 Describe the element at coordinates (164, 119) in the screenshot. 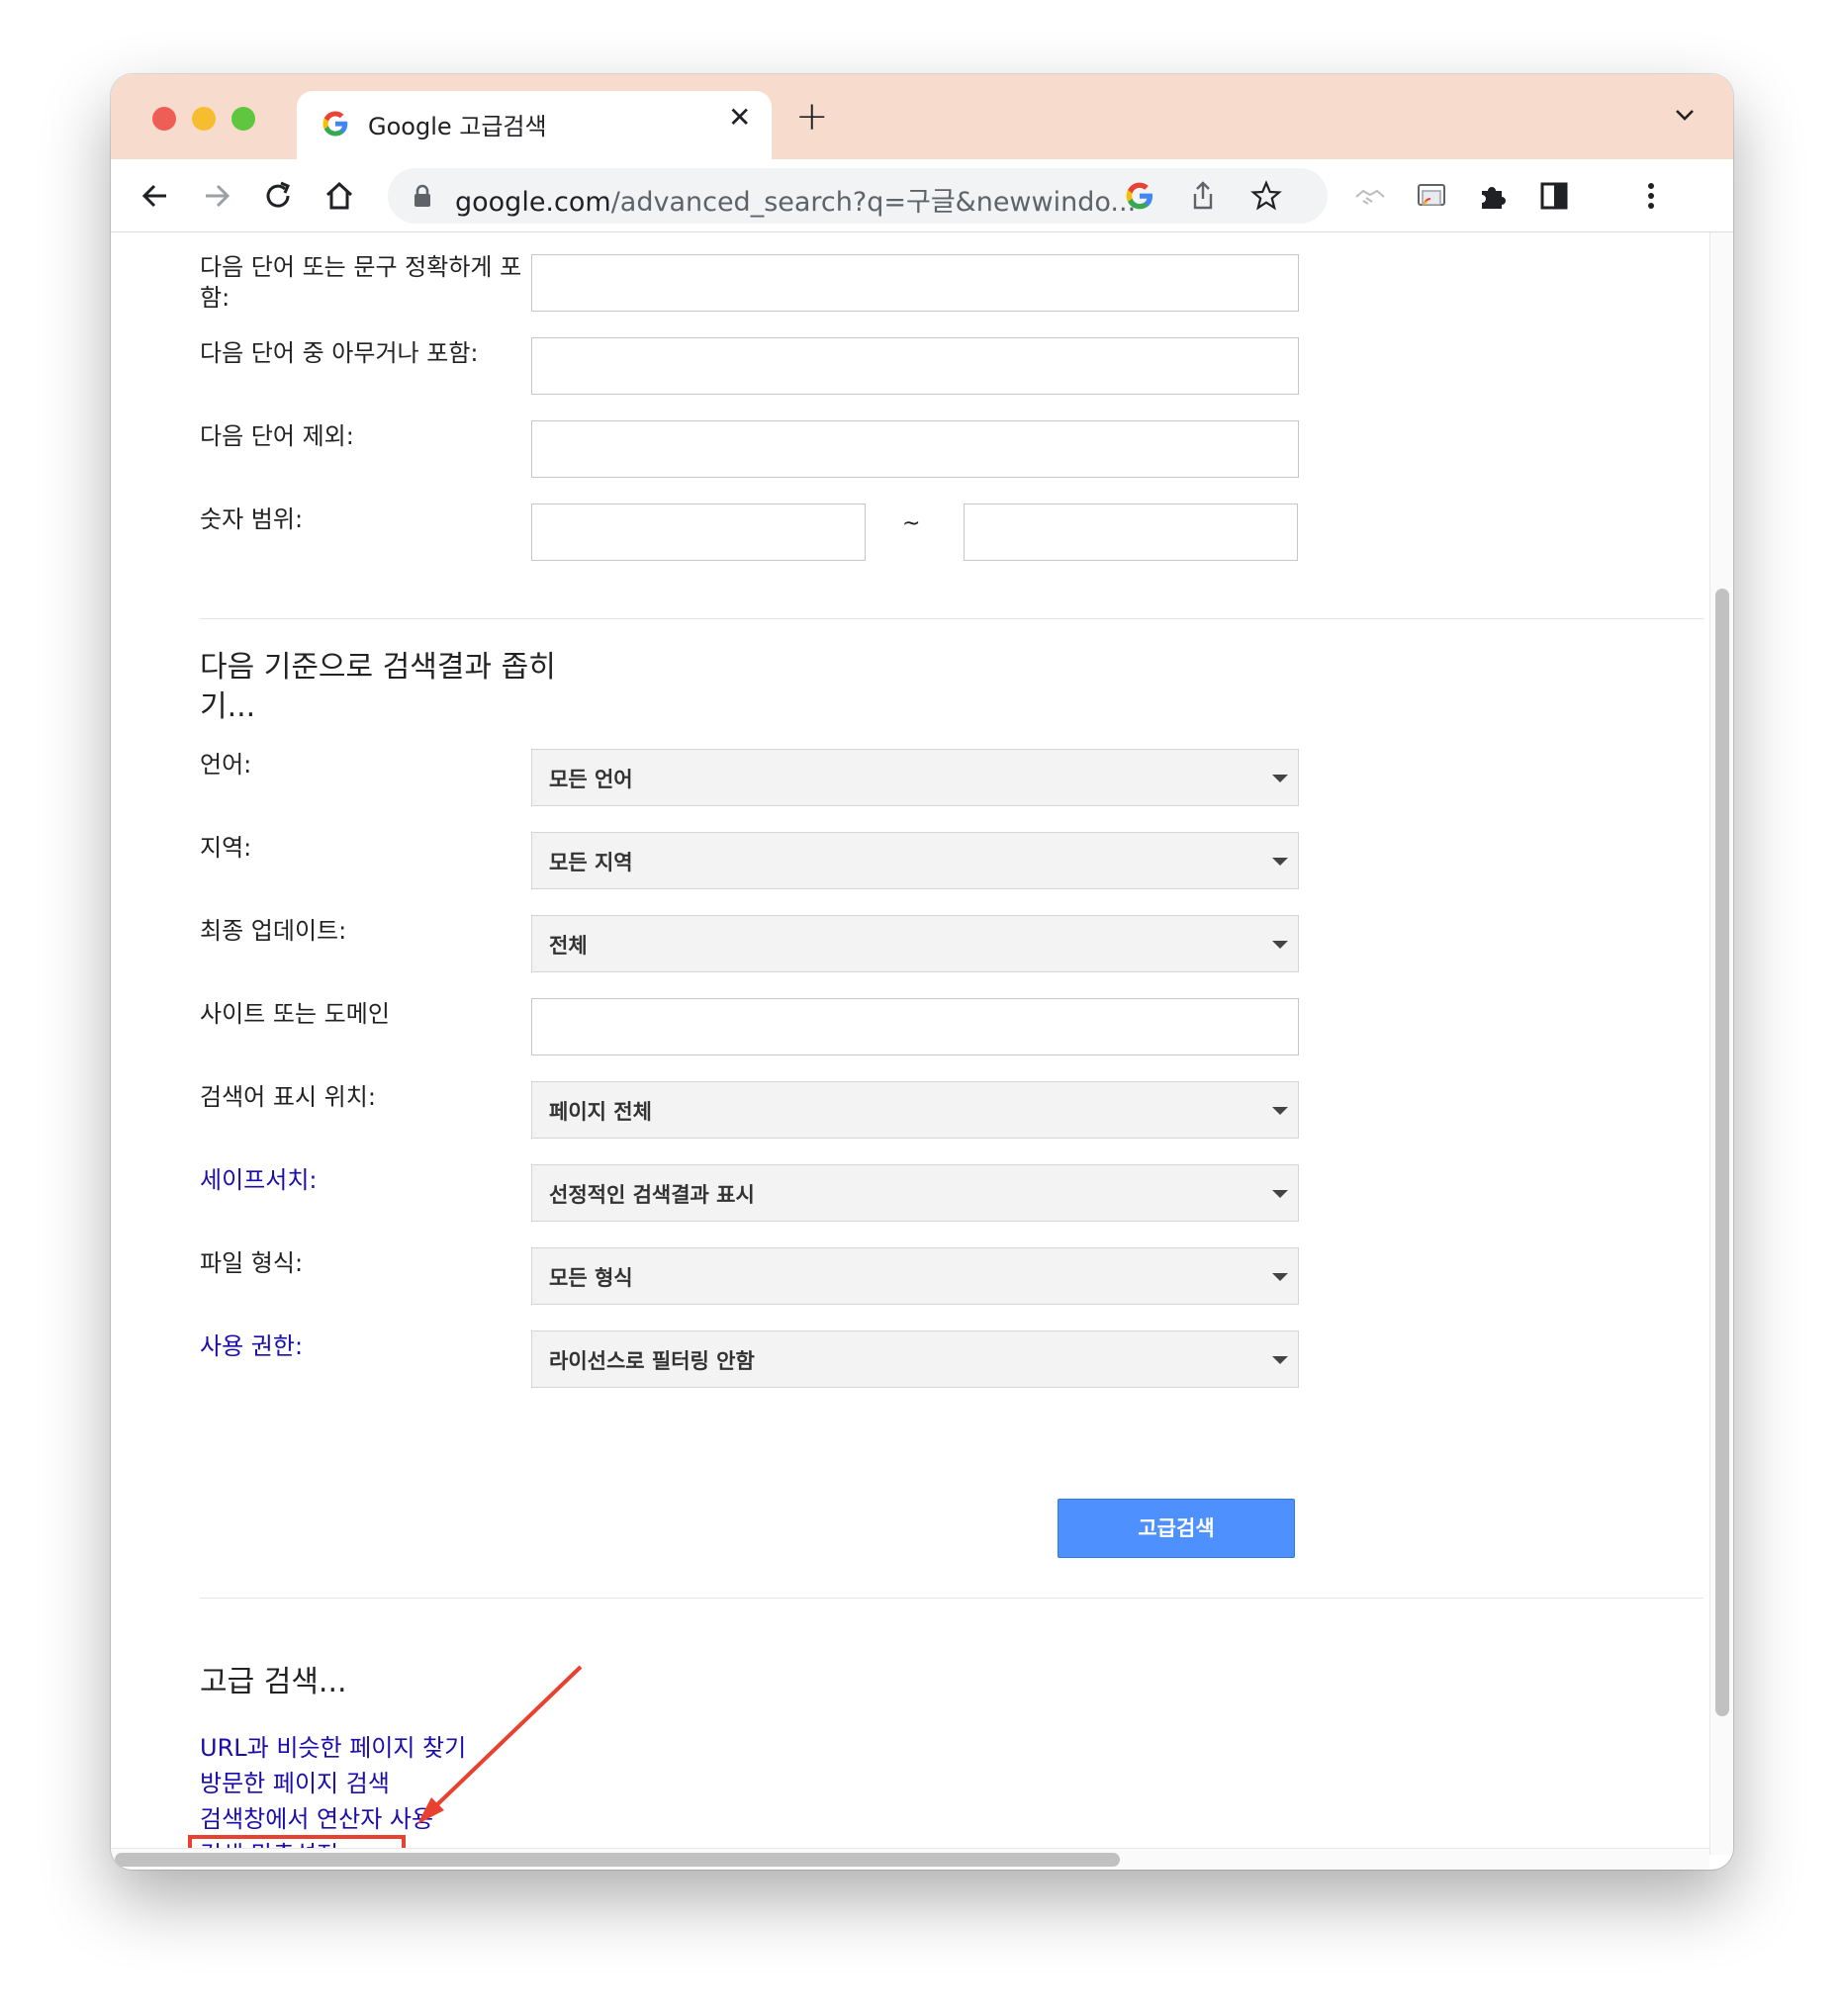

I see `close-window-button` at that location.